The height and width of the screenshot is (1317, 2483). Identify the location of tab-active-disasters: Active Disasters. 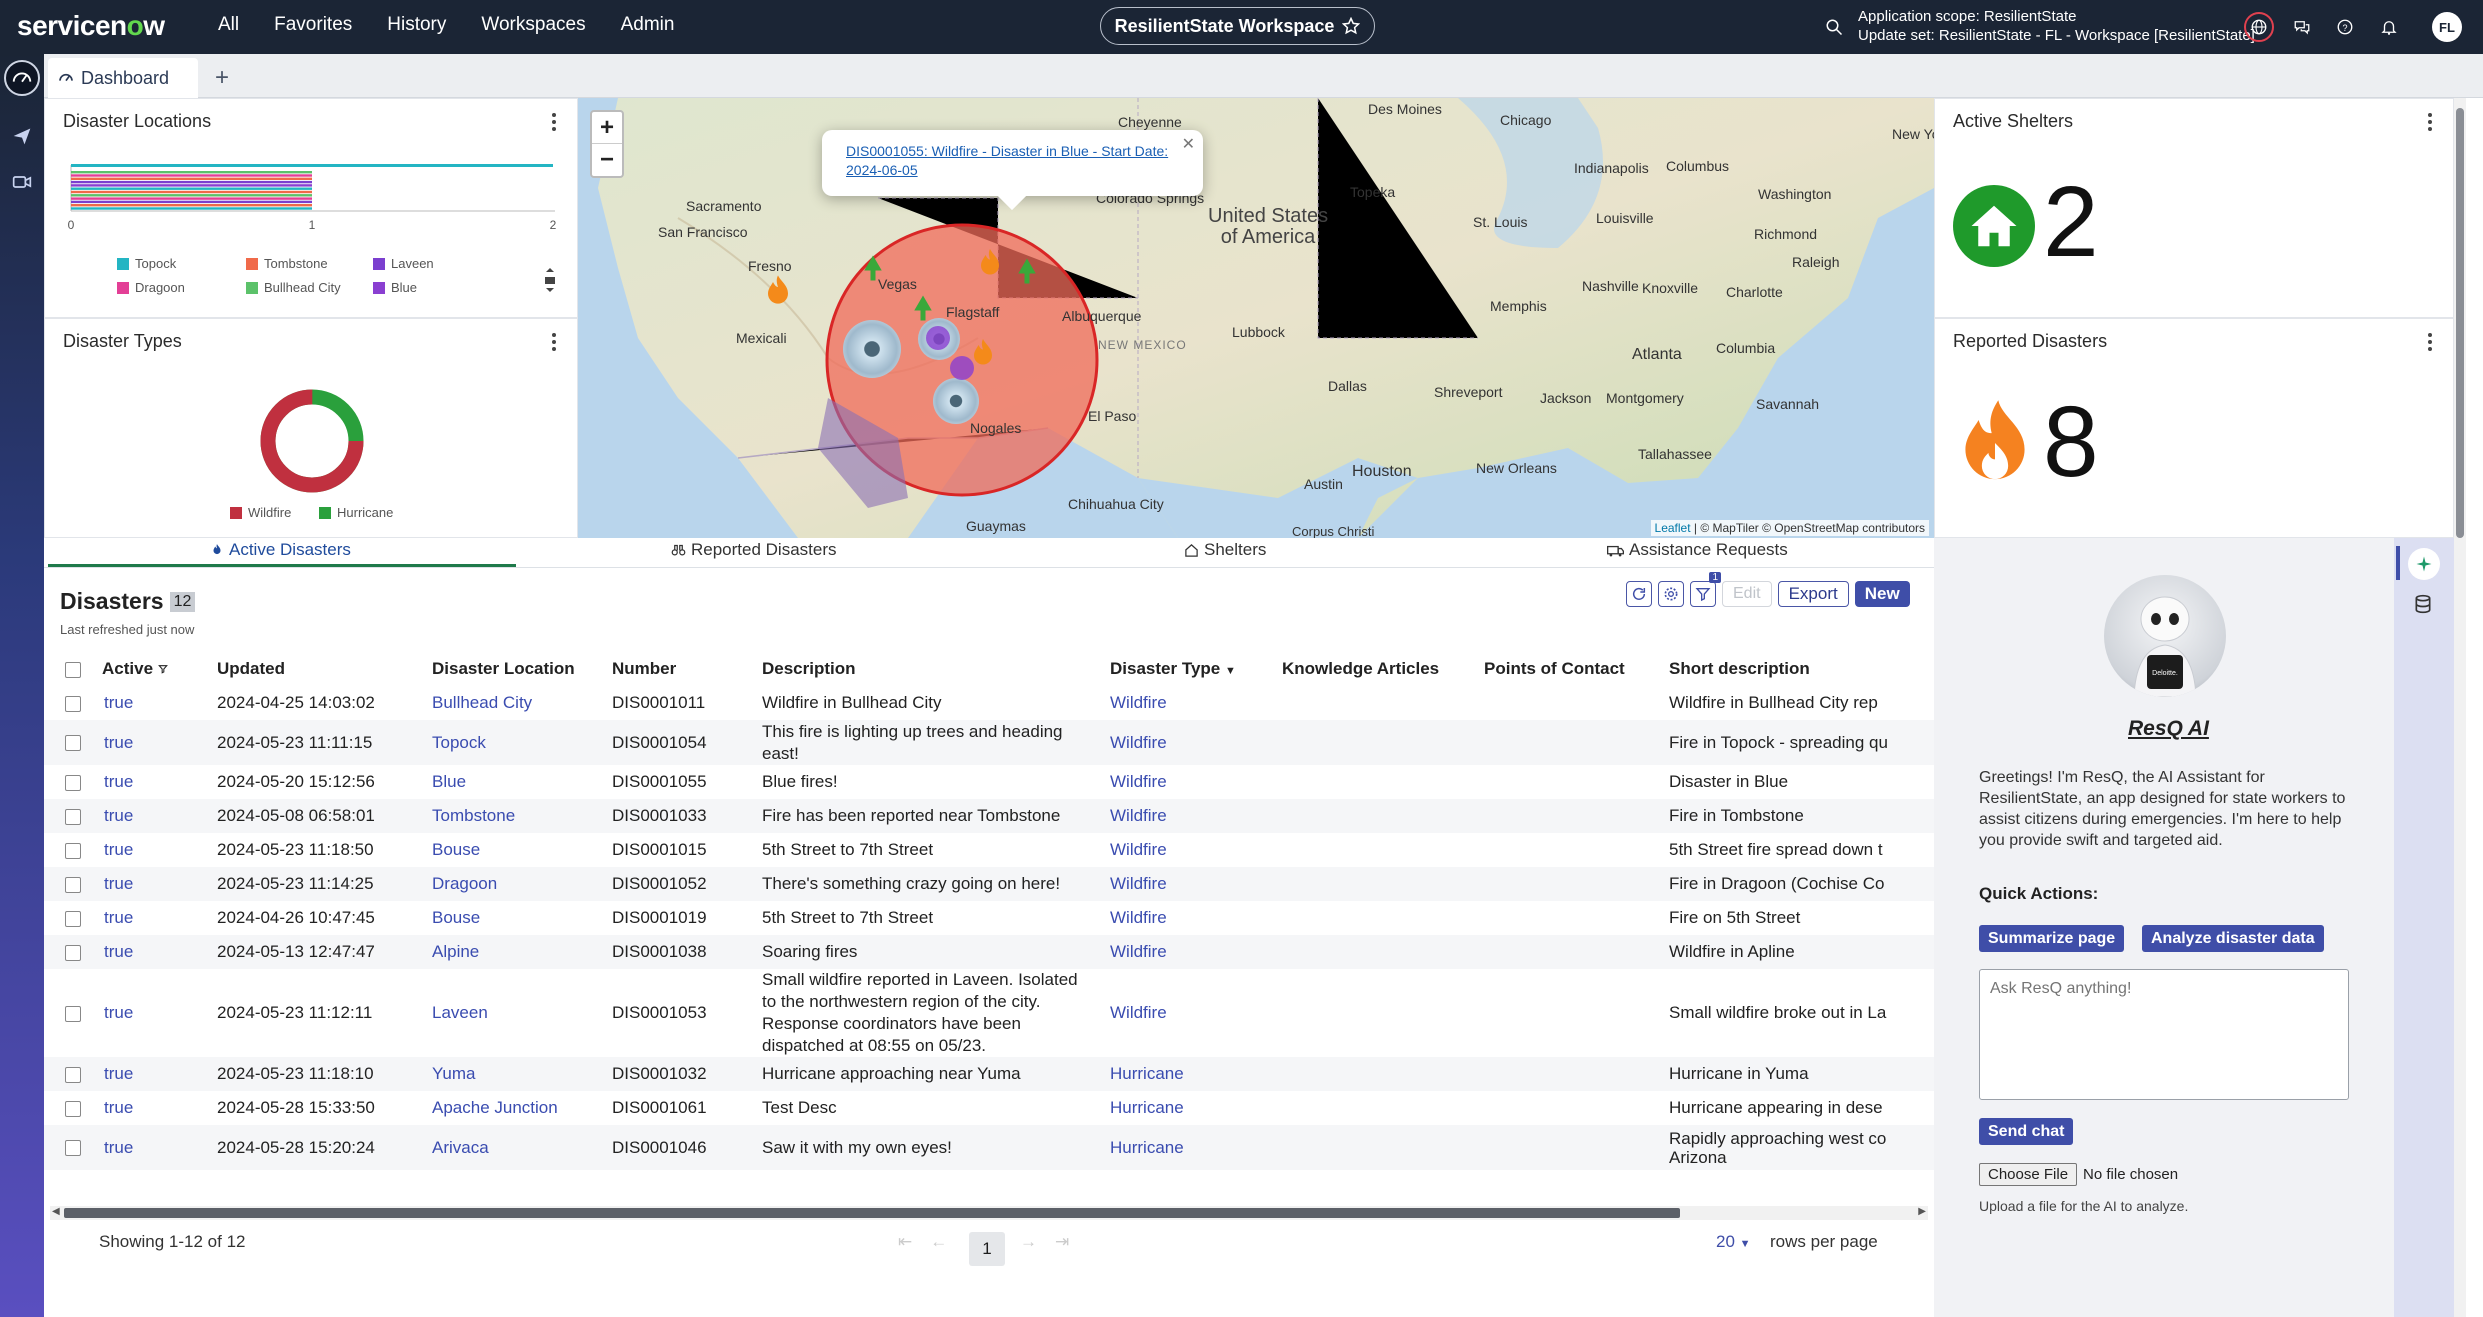
(280, 550).